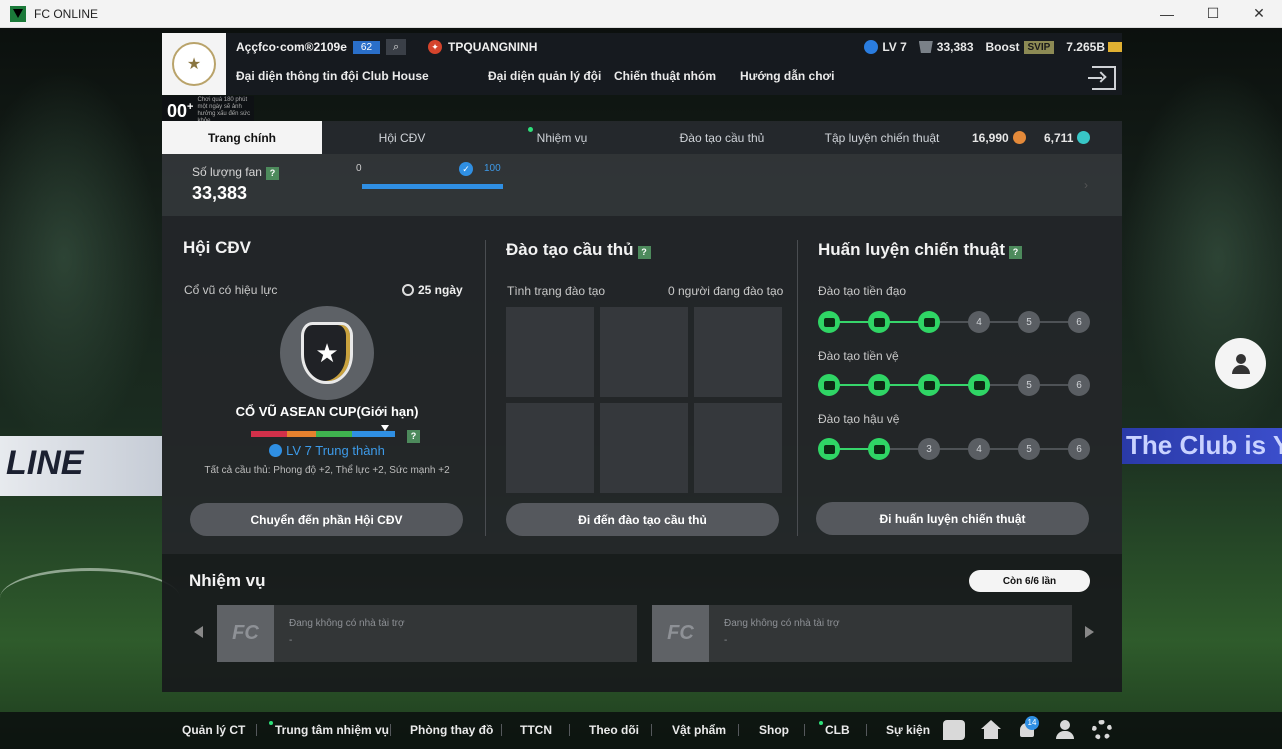 This screenshot has width=1282, height=749. I want to click on bottom-nav-mission-center: Trung tâm nhiệm vụ, so click(329, 729).